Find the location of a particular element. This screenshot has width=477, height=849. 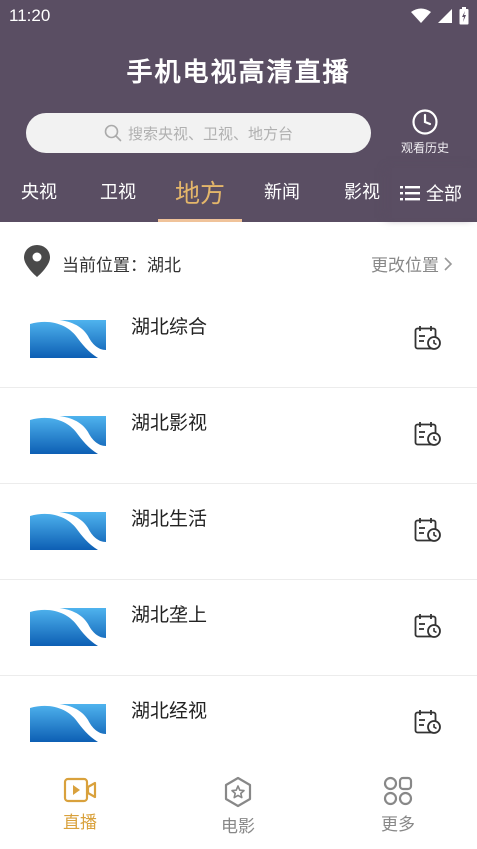

wifi-icon is located at coordinates (421, 15).